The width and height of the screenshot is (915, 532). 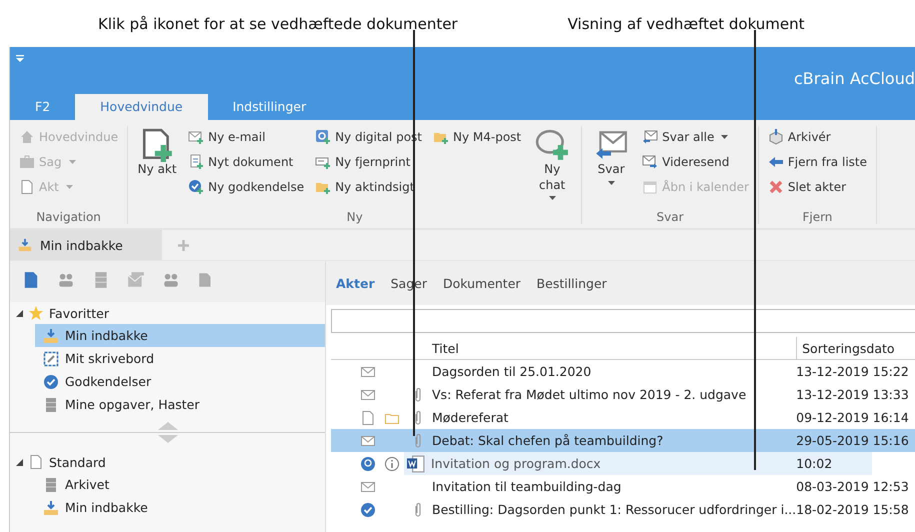 I want to click on list-tab: Akter, so click(x=355, y=283).